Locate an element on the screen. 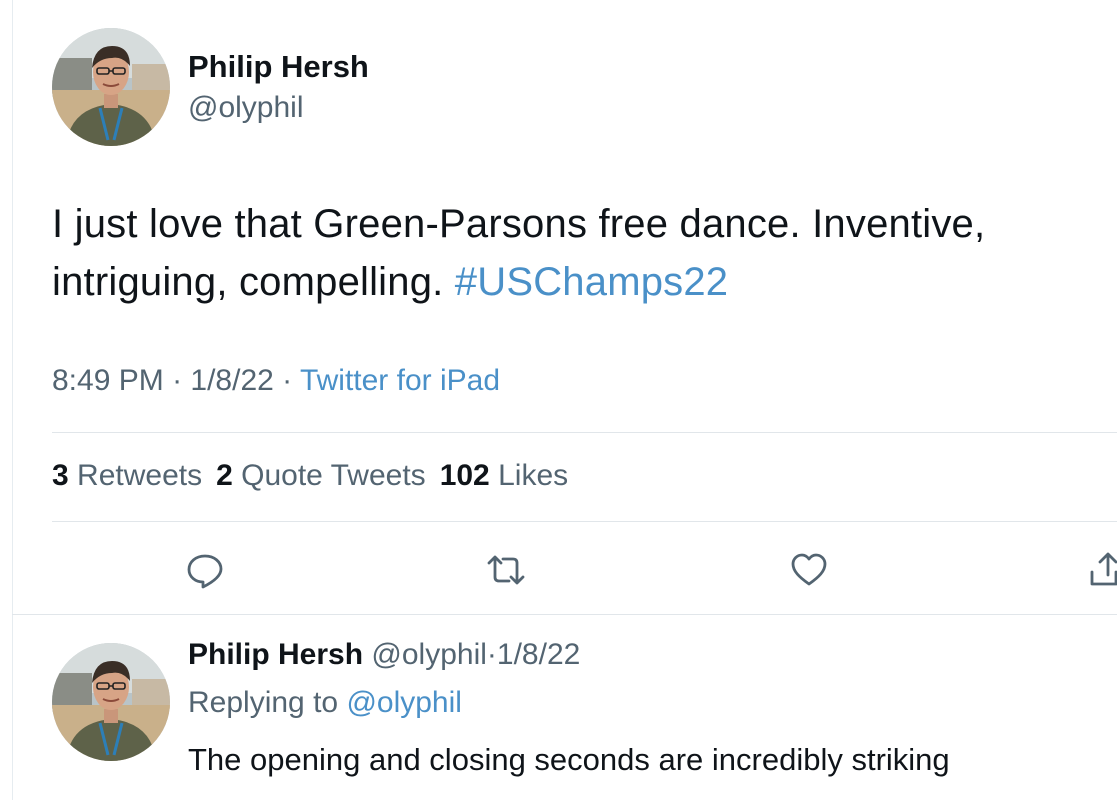 The image size is (1117, 800). likes-stat: 102 Likes is located at coordinates (504, 475).